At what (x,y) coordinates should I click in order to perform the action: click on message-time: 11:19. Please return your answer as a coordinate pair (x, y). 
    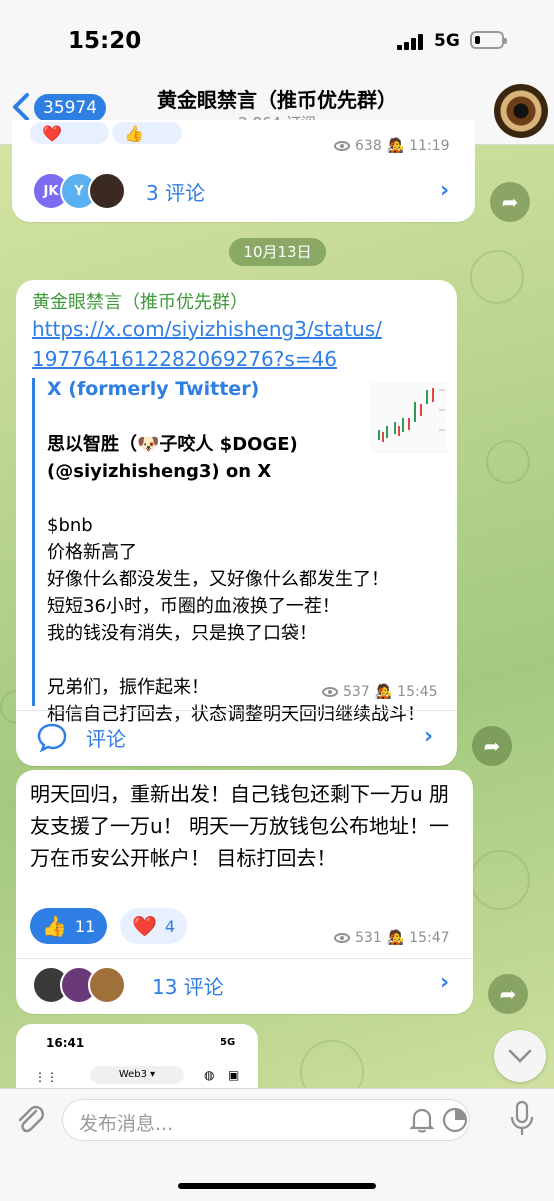
    Looking at the image, I should click on (429, 146).